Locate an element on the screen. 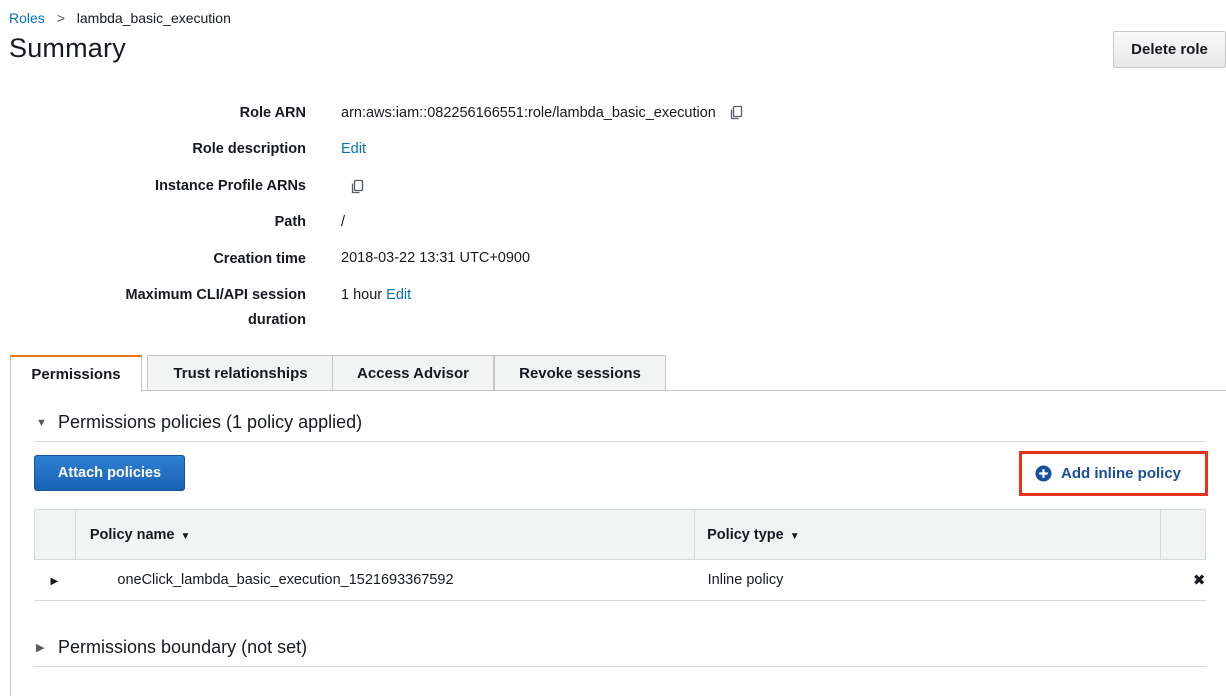 The height and width of the screenshot is (696, 1226). add-inline-policy-button: Add inline policy is located at coordinates (1113, 473).